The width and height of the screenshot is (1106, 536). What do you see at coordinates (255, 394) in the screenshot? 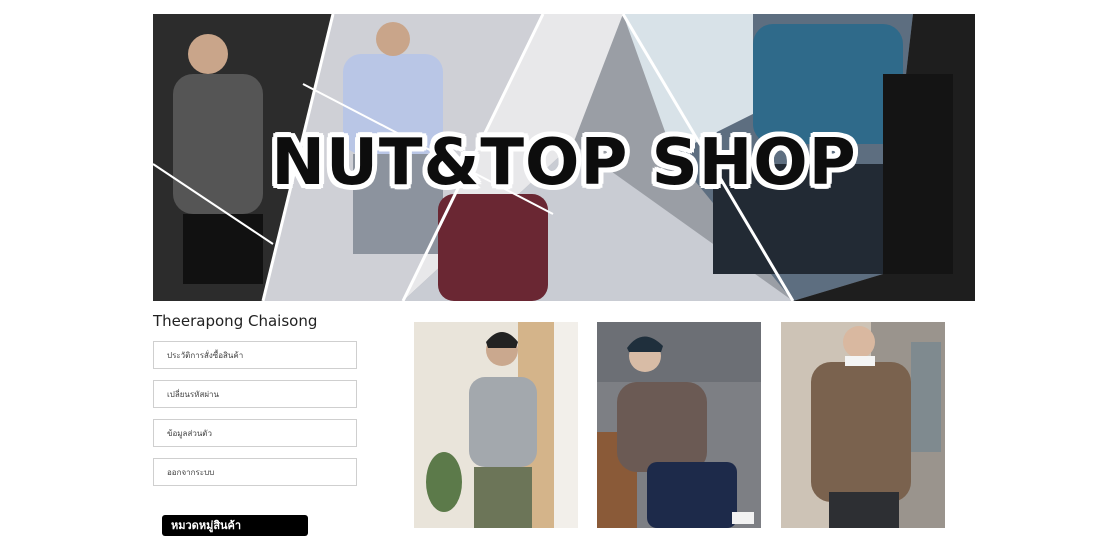
I see `change-password-button: เปลี่ยนรหัสผ่าน` at bounding box center [255, 394].